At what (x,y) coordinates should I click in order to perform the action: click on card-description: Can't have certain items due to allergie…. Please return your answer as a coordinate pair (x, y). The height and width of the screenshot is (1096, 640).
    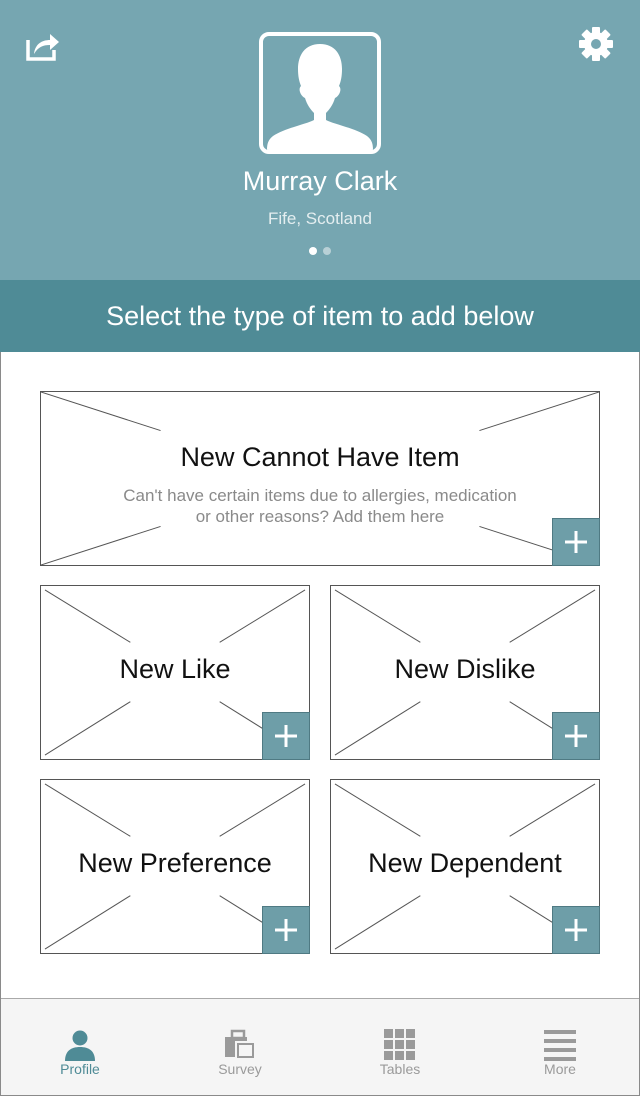
    Looking at the image, I should click on (320, 506).